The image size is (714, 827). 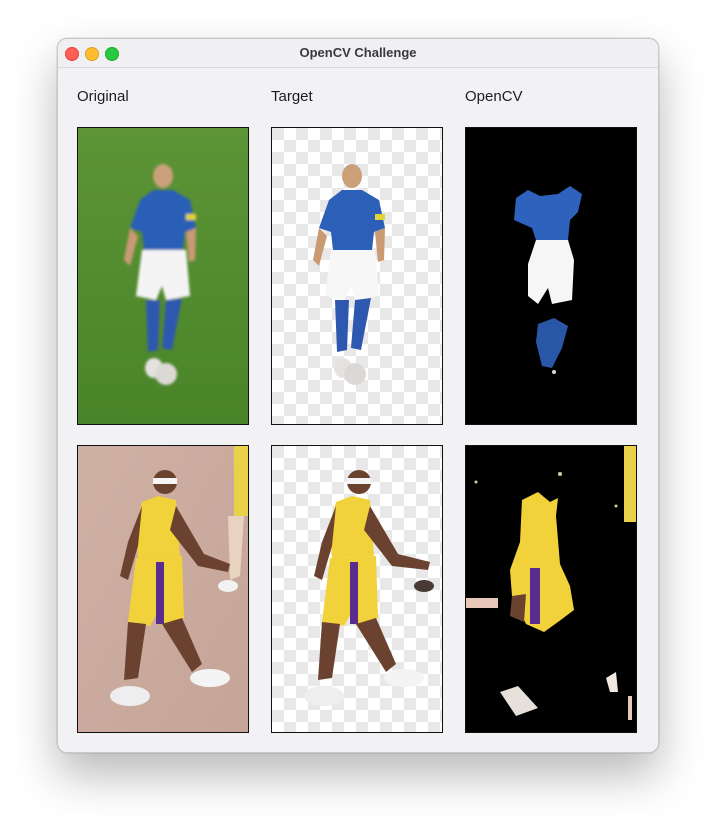 I want to click on soccer-target-picture, so click(x=357, y=276).